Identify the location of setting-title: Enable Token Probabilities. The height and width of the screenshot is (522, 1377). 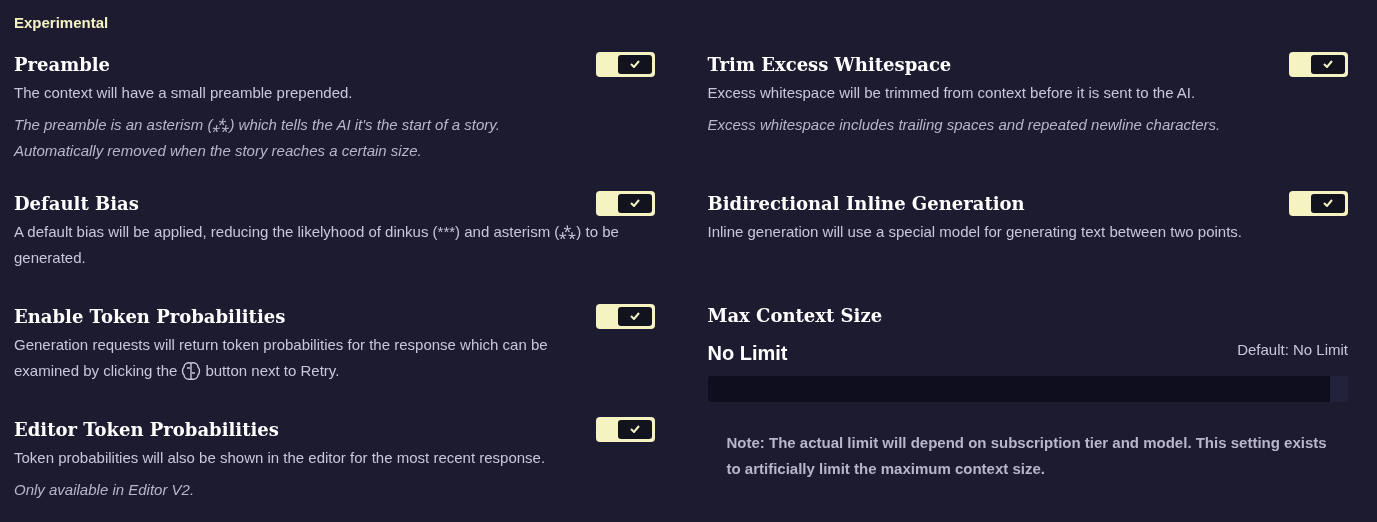
(150, 316).